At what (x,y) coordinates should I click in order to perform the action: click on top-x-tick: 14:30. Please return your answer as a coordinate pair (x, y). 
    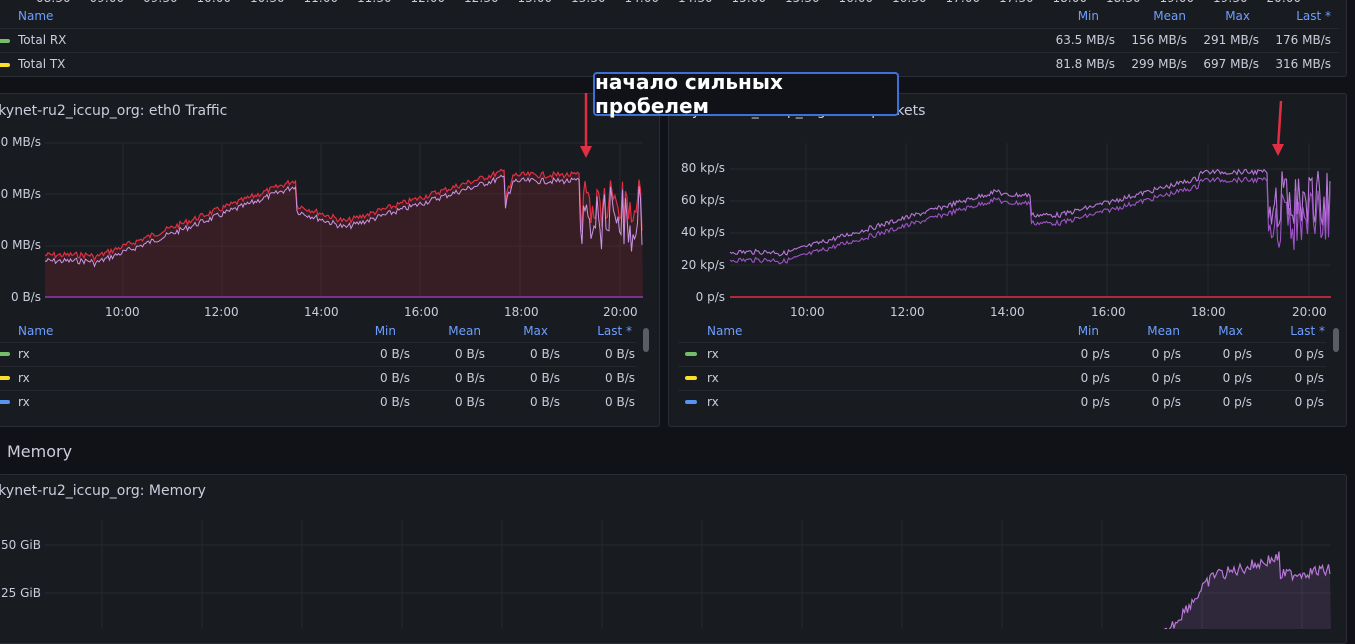
    Looking at the image, I should click on (695, 2).